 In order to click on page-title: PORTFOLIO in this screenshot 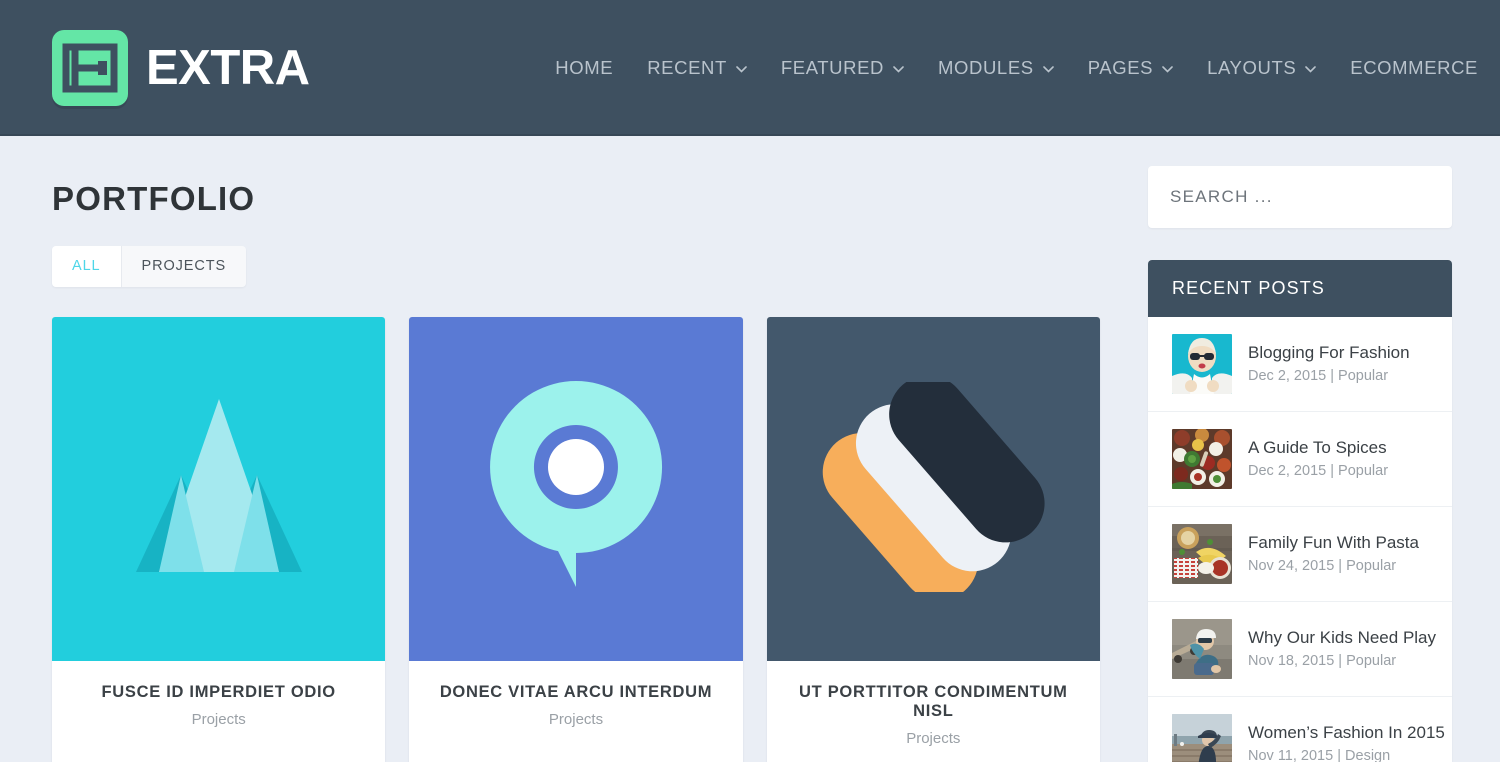, I will do `click(154, 198)`.